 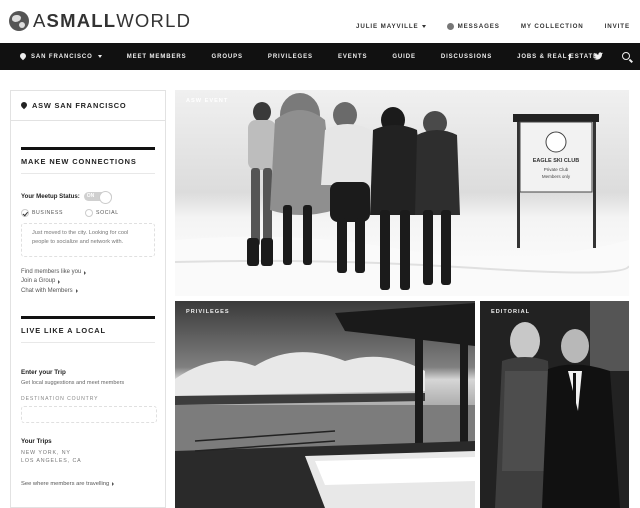 I want to click on asw-logo: ASMALLWORLD, so click(x=100, y=21).